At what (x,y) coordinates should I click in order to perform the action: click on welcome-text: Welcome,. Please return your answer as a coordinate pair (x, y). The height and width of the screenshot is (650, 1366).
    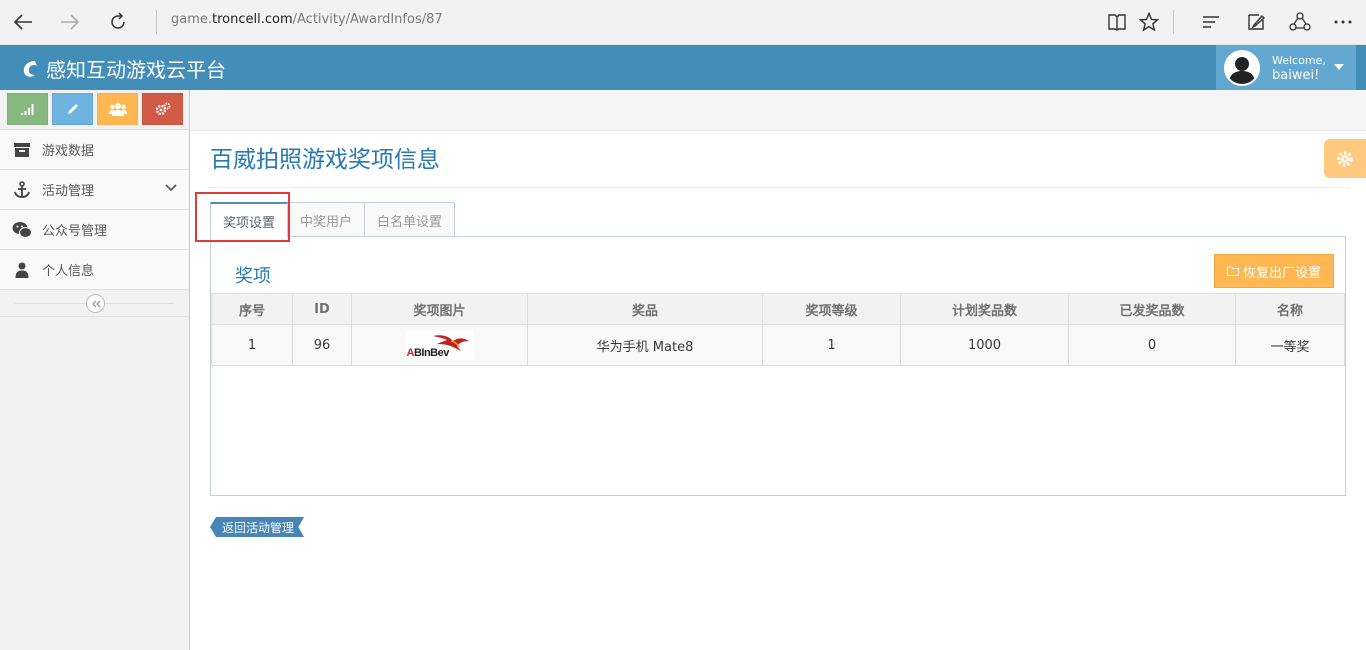
    Looking at the image, I should click on (1299, 60).